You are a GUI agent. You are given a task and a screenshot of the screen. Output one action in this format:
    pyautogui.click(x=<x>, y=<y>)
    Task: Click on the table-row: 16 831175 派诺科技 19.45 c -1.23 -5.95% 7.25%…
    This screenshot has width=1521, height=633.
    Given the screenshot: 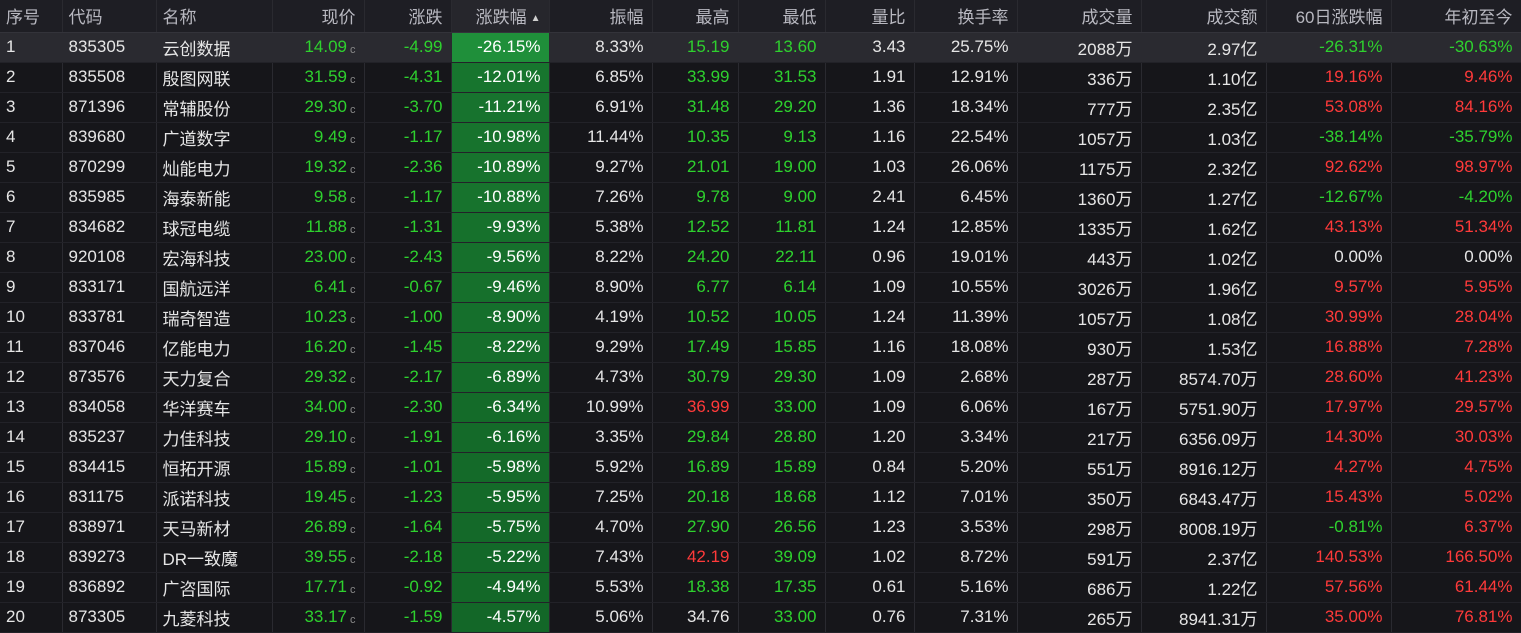 What is the action you would take?
    pyautogui.click(x=760, y=497)
    